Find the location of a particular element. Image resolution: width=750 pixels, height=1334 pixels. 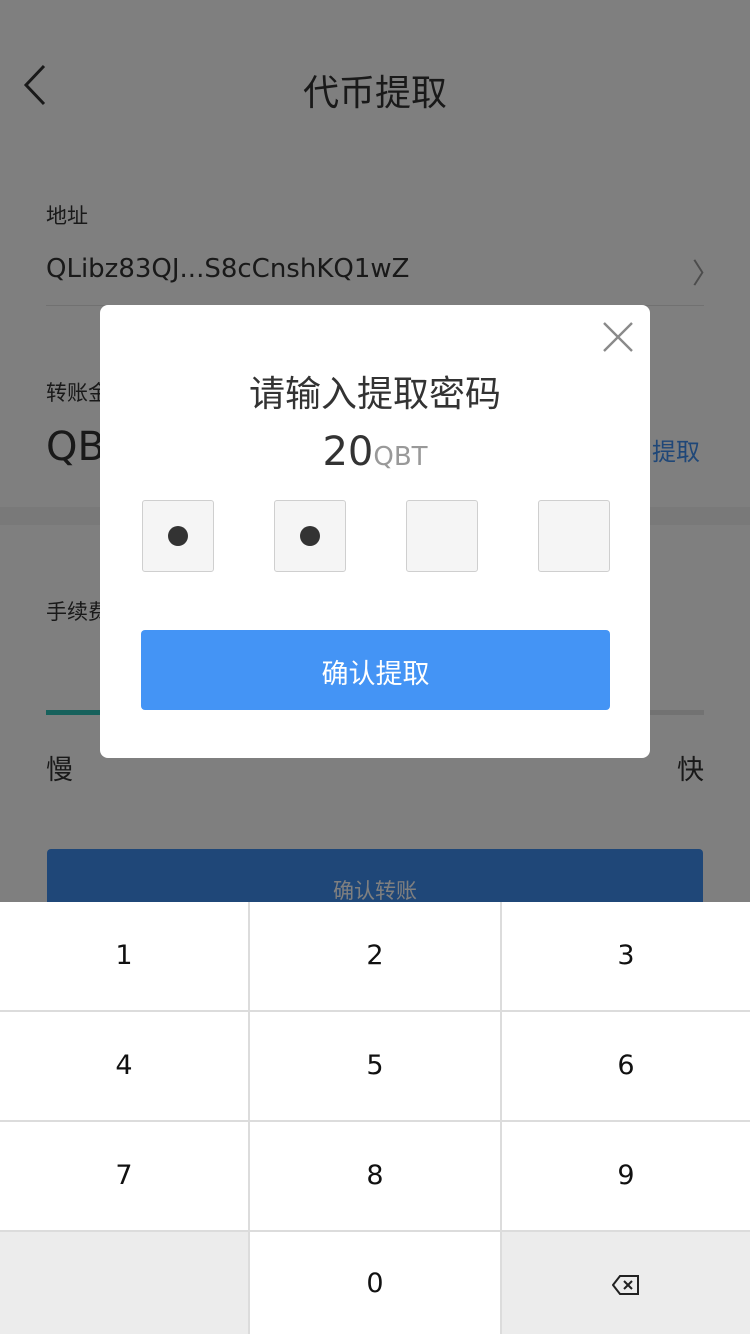

key-label: 2 is located at coordinates (375, 955).